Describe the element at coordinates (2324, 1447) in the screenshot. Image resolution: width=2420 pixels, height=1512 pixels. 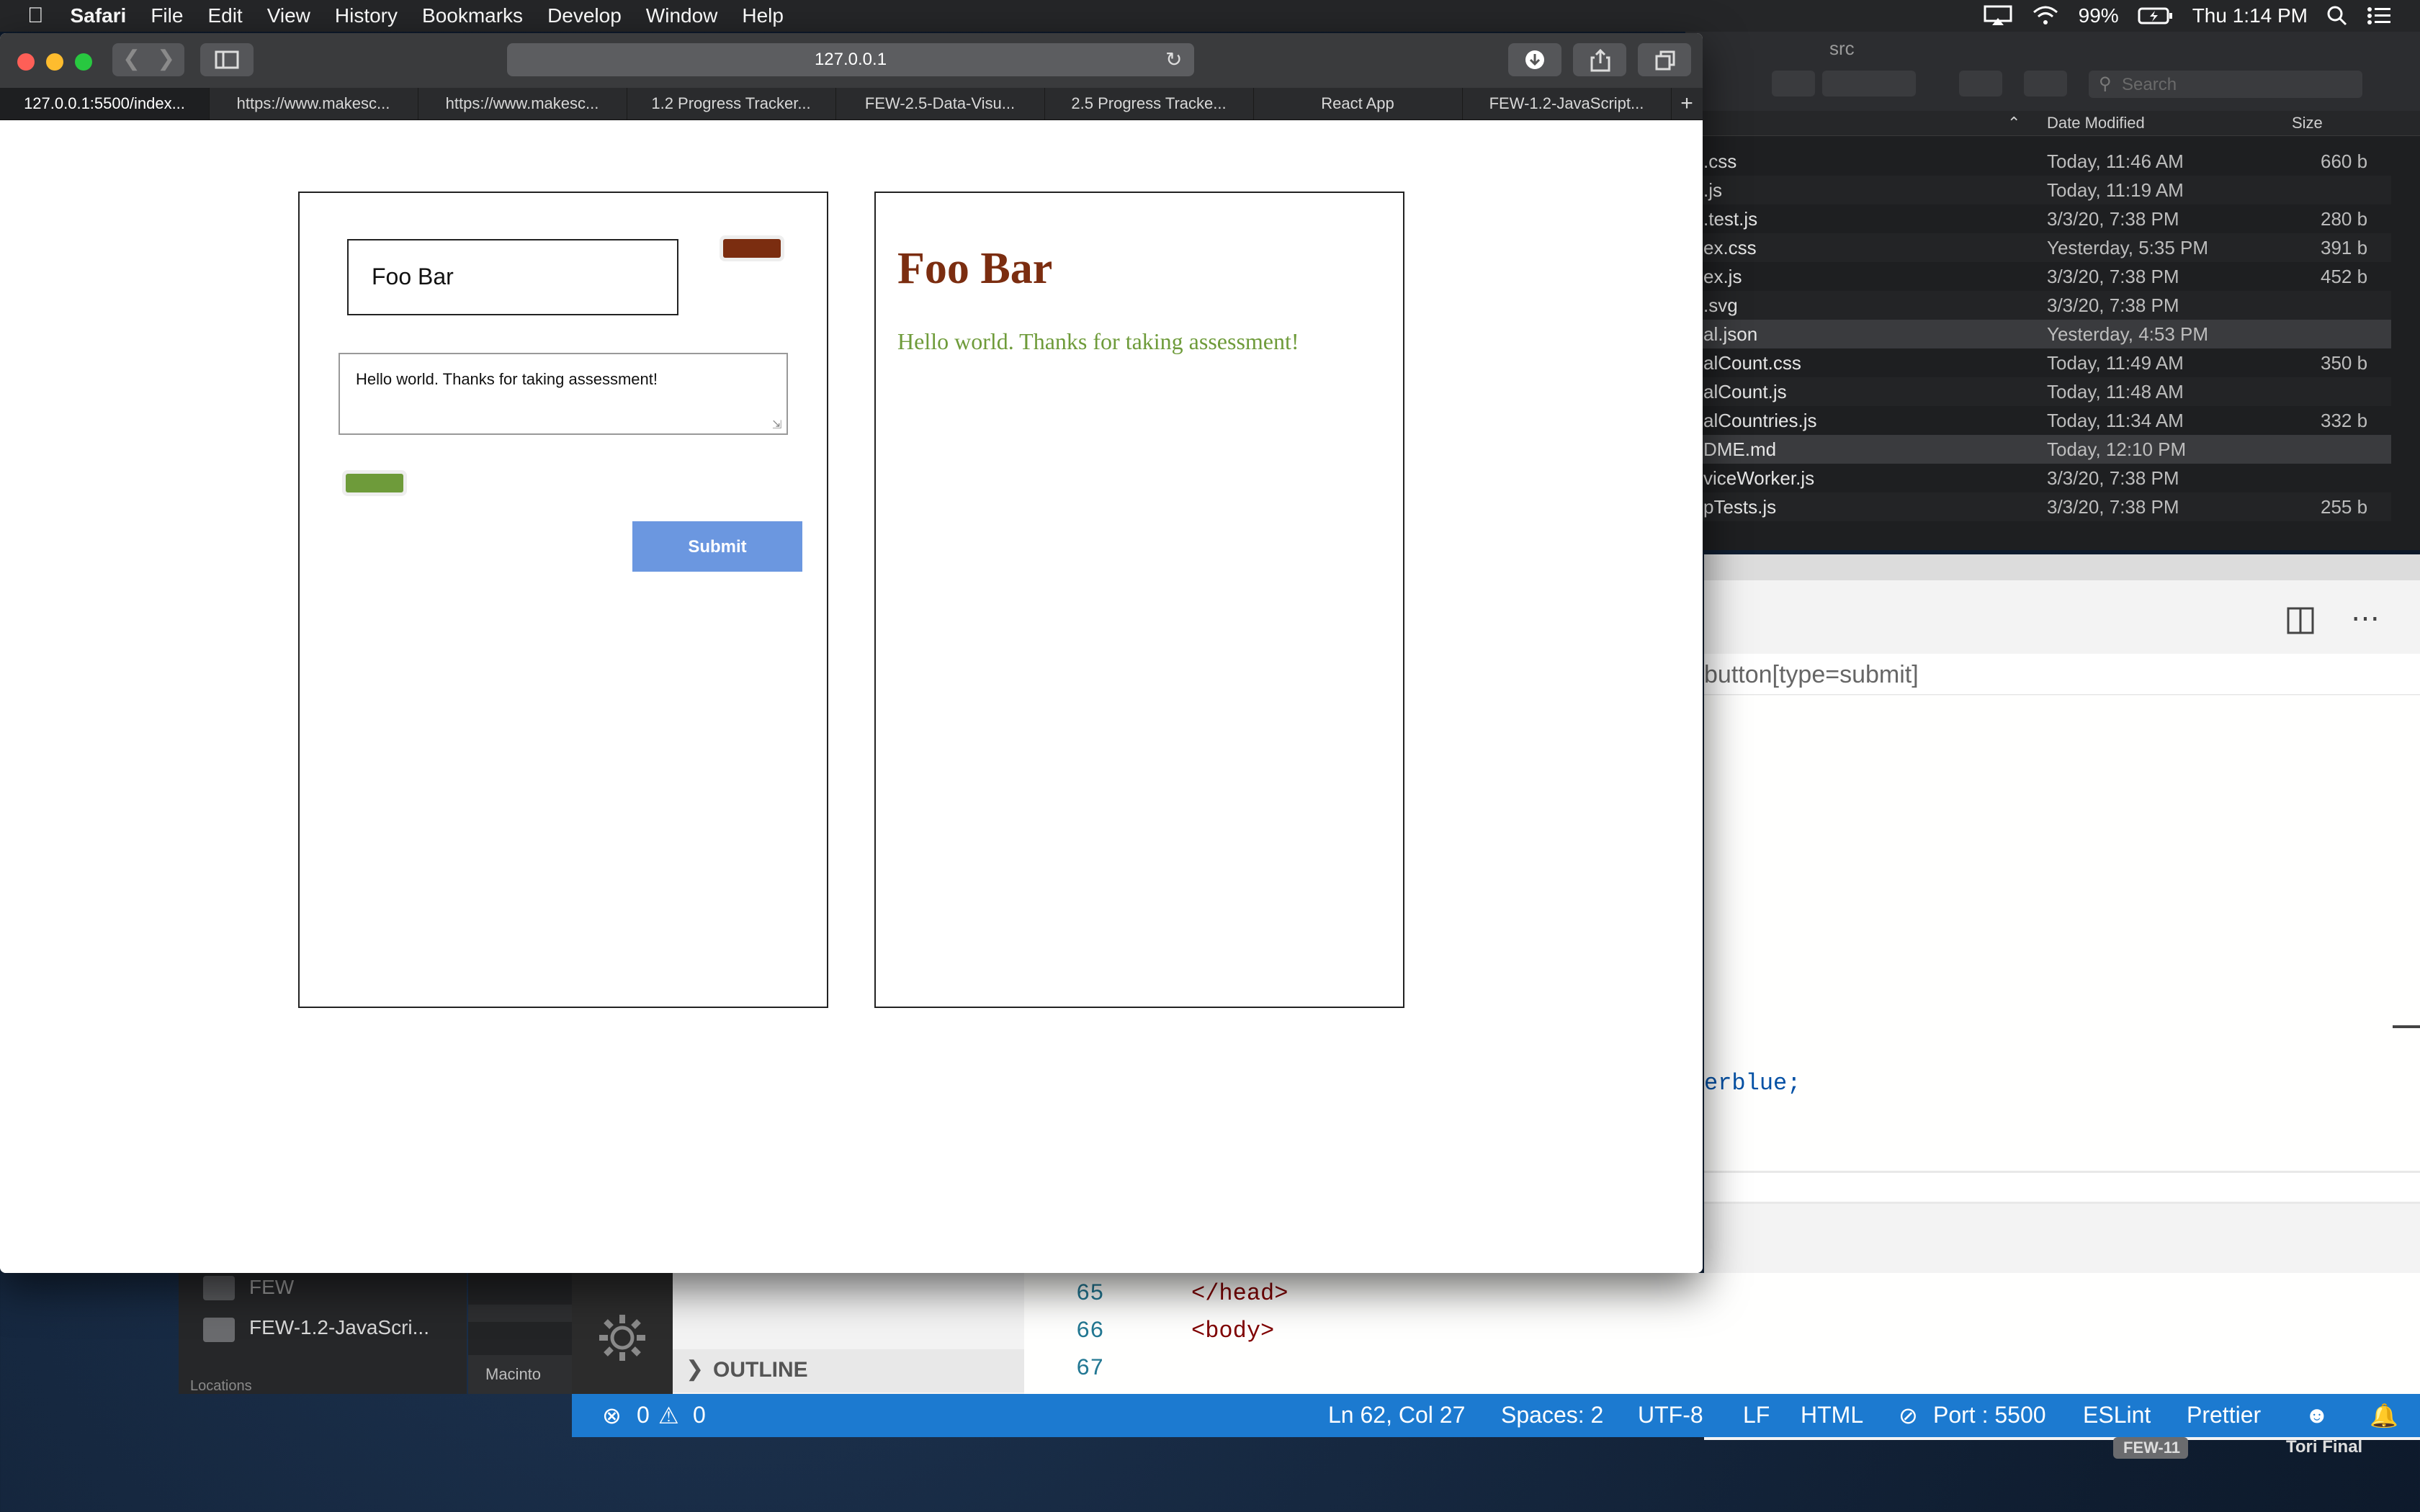
I see `desktop-folder-label: Tori Final` at that location.